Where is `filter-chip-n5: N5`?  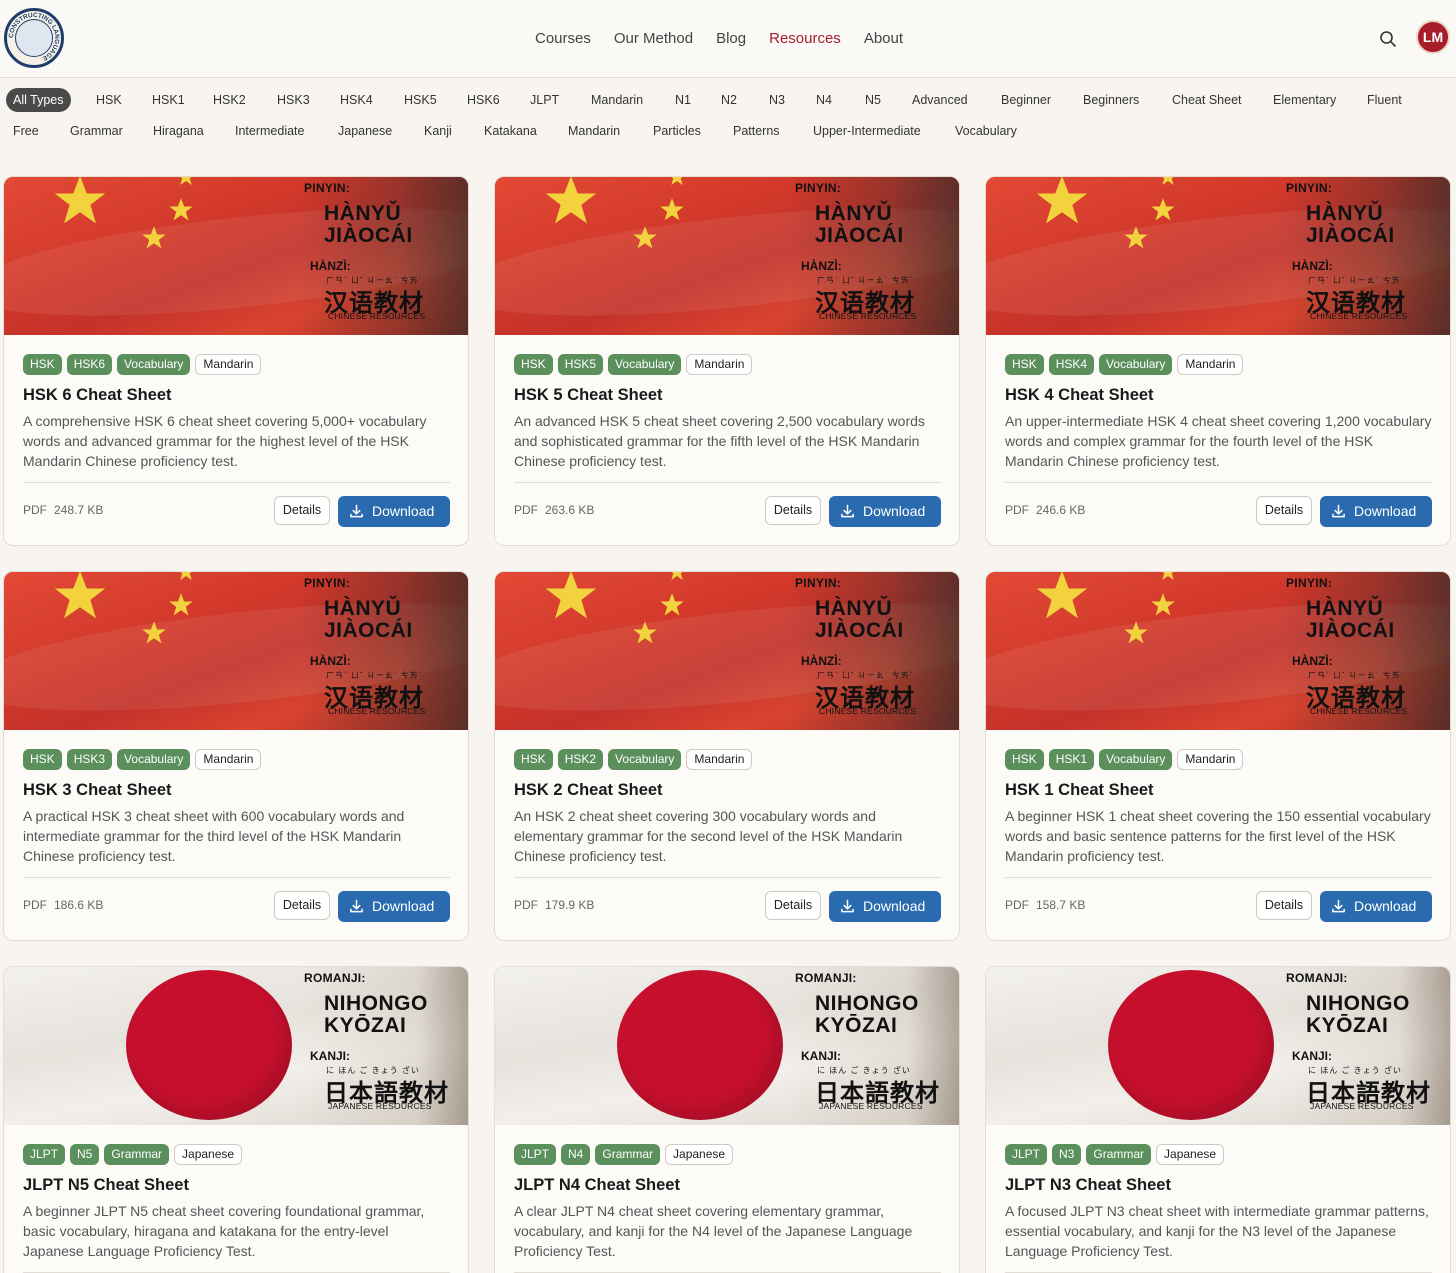
filter-chip-n5: N5 is located at coordinates (873, 100).